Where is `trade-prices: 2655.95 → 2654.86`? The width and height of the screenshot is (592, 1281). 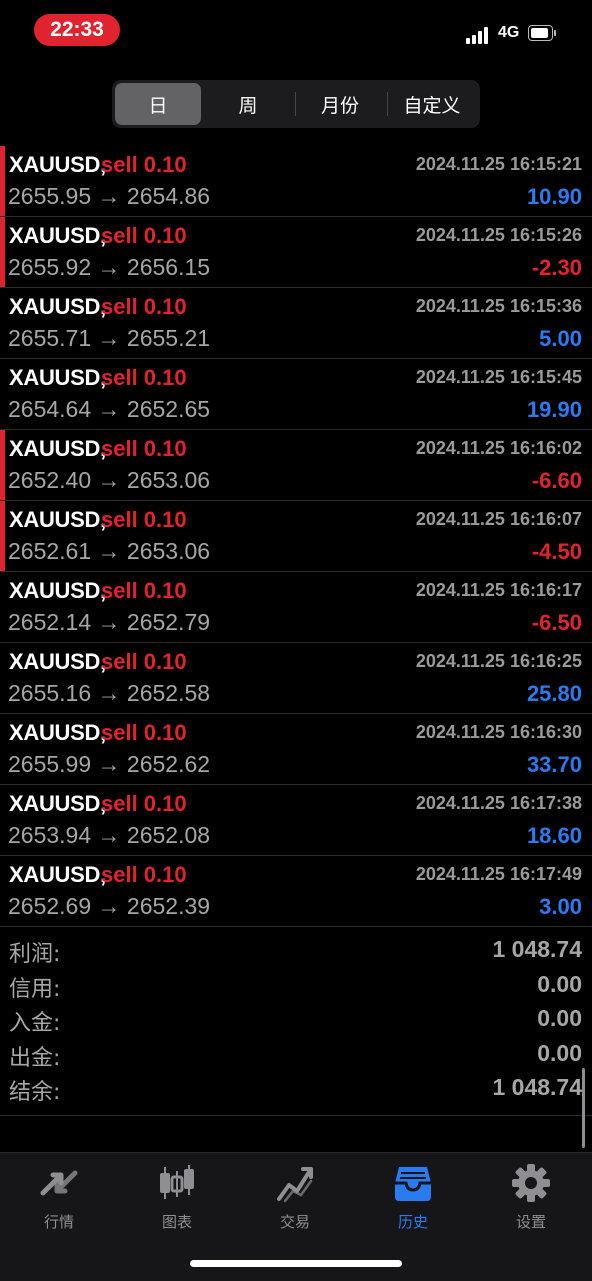
trade-prices: 2655.95 → 2654.86 is located at coordinates (109, 196).